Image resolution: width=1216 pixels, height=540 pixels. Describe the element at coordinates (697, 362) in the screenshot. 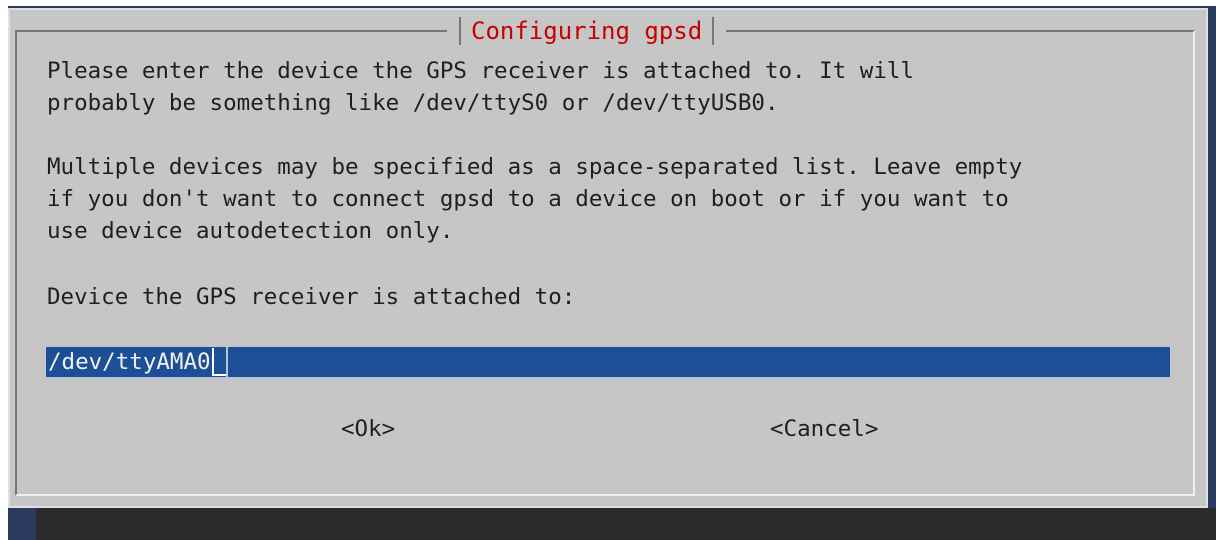

I see `input-remaining-space` at that location.